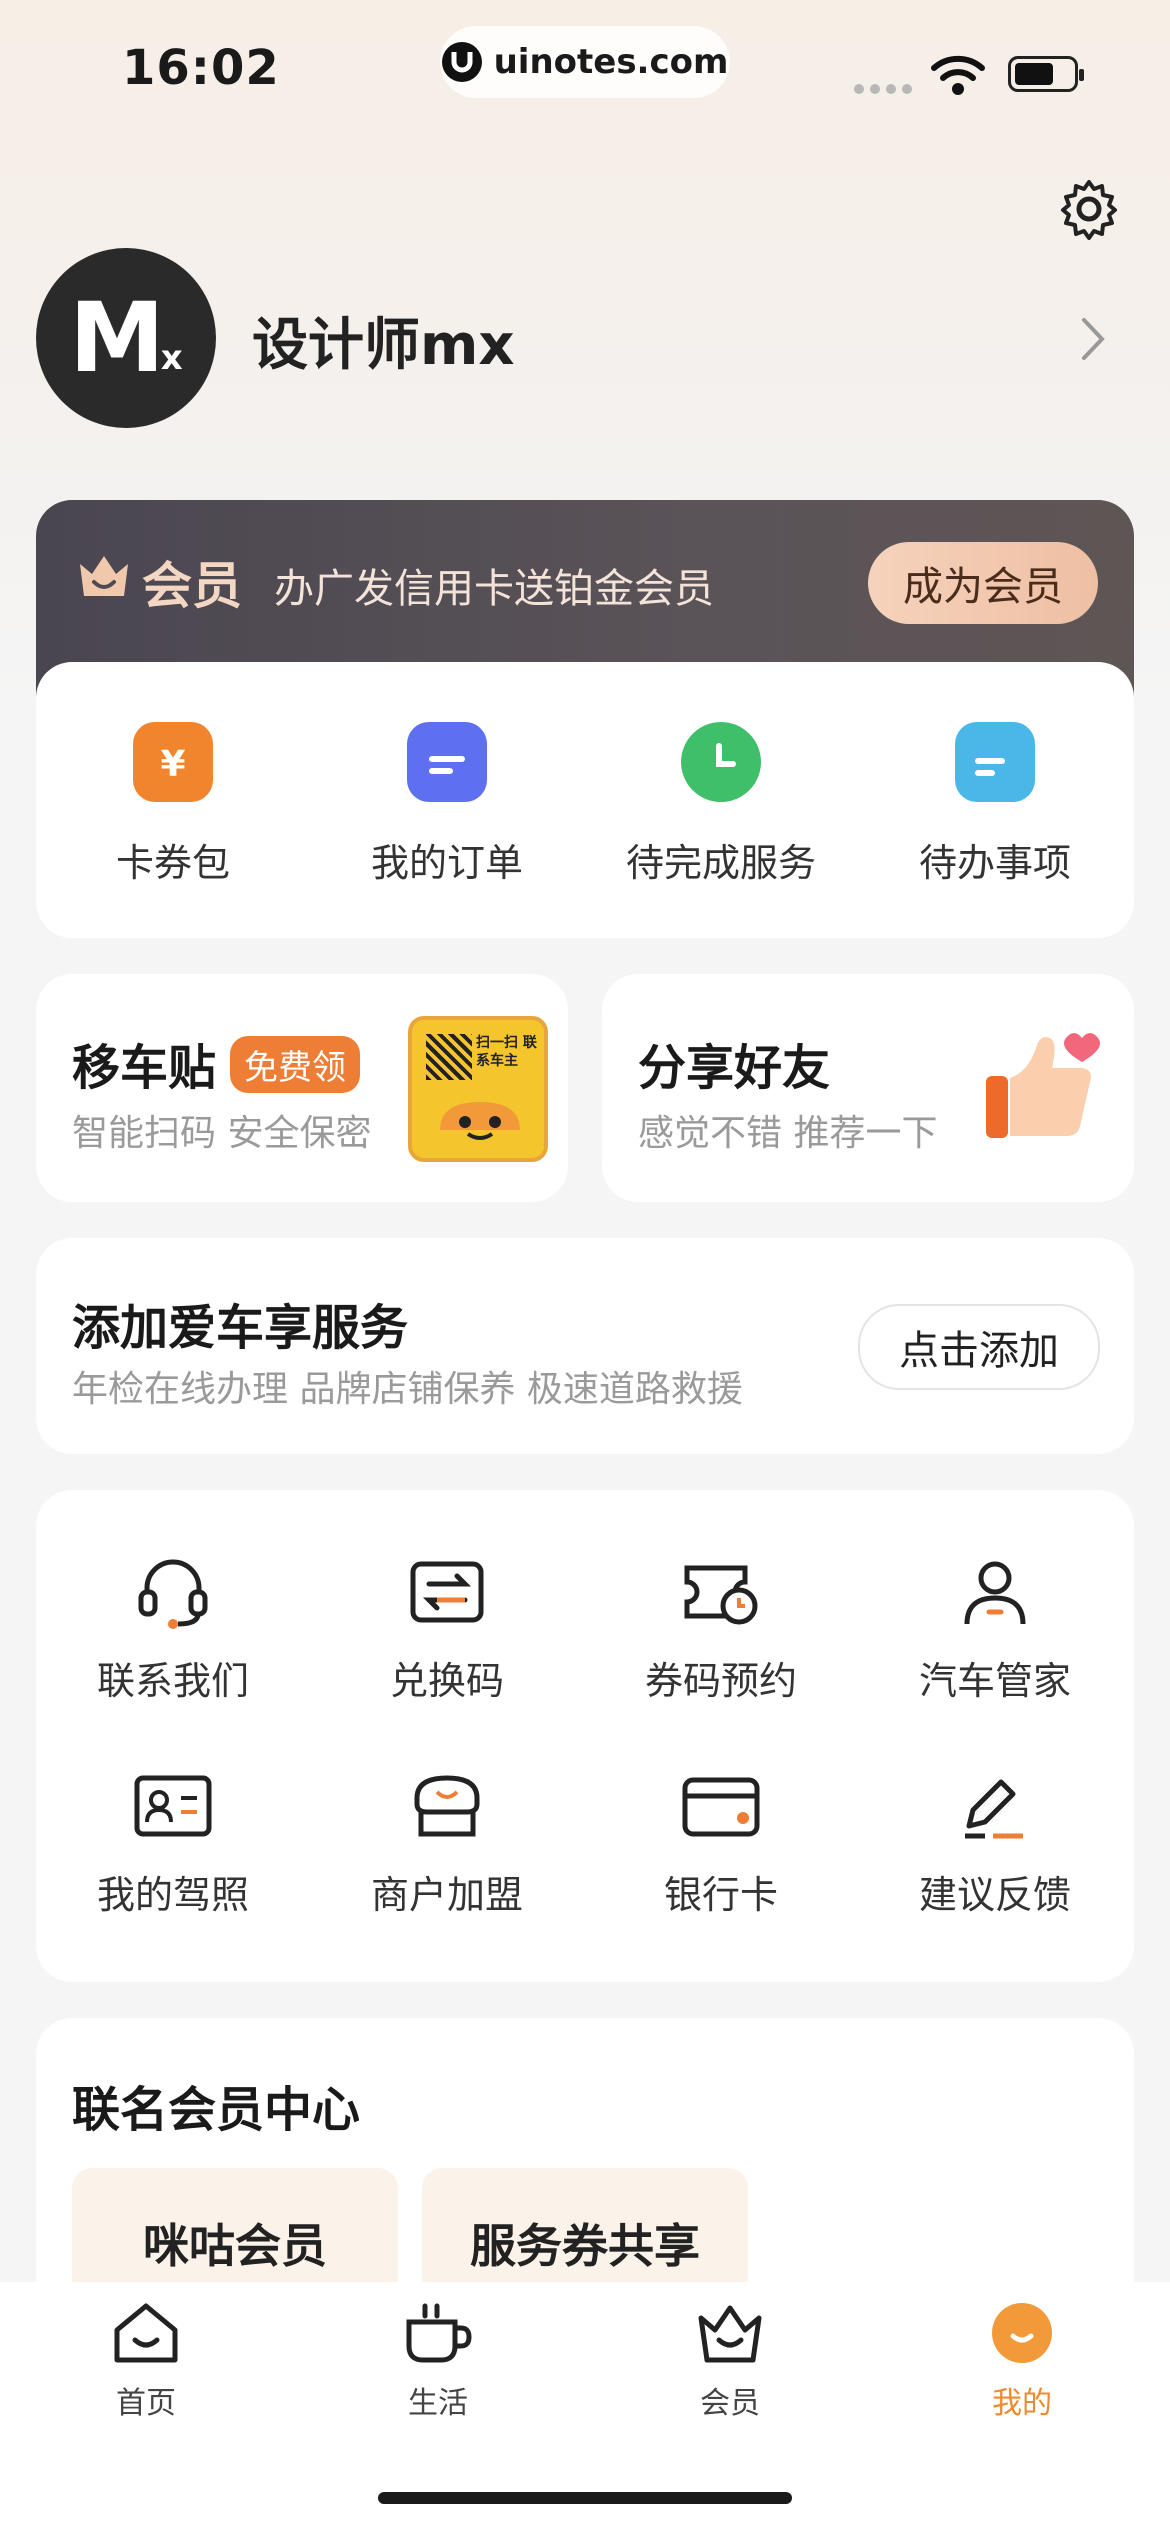 Image resolution: width=1170 pixels, height=2532 pixels. What do you see at coordinates (192, 586) in the screenshot?
I see `member-title: 会员` at bounding box center [192, 586].